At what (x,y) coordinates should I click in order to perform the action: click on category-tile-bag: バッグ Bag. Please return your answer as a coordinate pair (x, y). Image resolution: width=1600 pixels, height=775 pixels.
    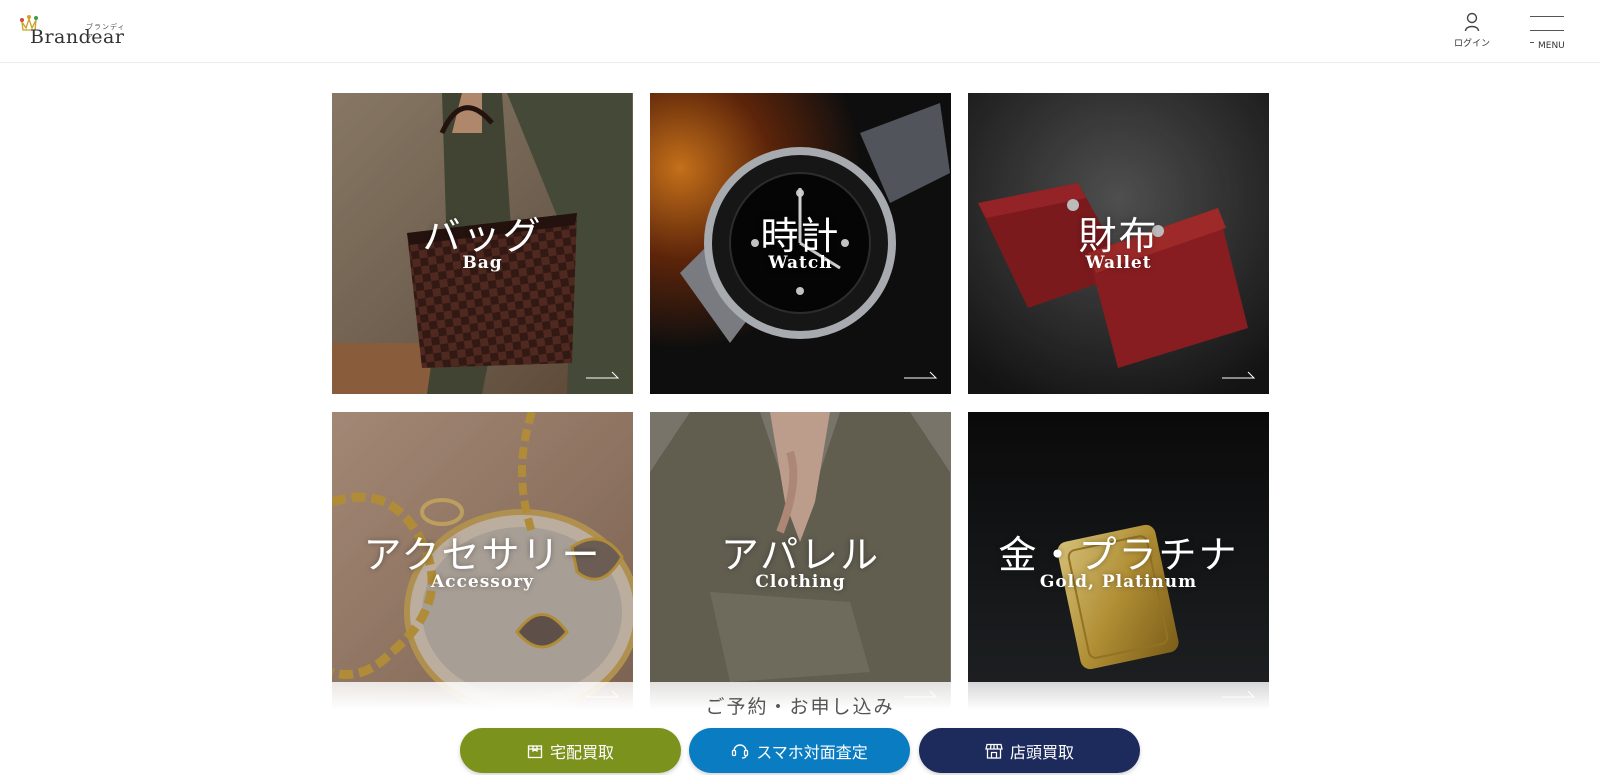
    Looking at the image, I should click on (482, 243).